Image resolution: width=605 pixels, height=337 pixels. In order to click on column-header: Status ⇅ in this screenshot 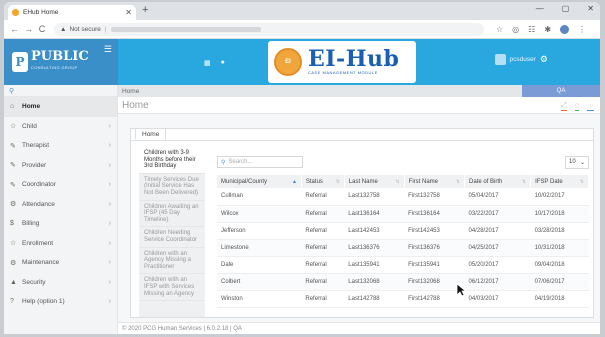, I will do `click(323, 181)`.